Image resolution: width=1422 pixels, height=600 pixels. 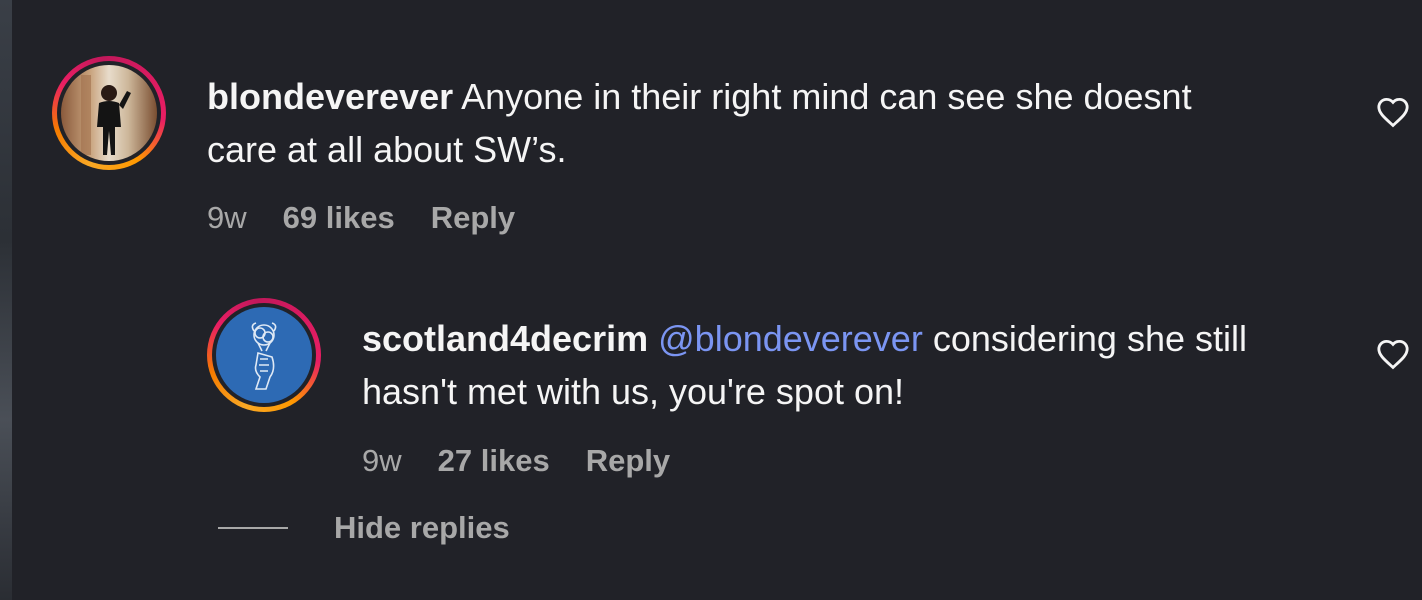 What do you see at coordinates (339, 218) in the screenshot?
I see `likes-count: 69 likes` at bounding box center [339, 218].